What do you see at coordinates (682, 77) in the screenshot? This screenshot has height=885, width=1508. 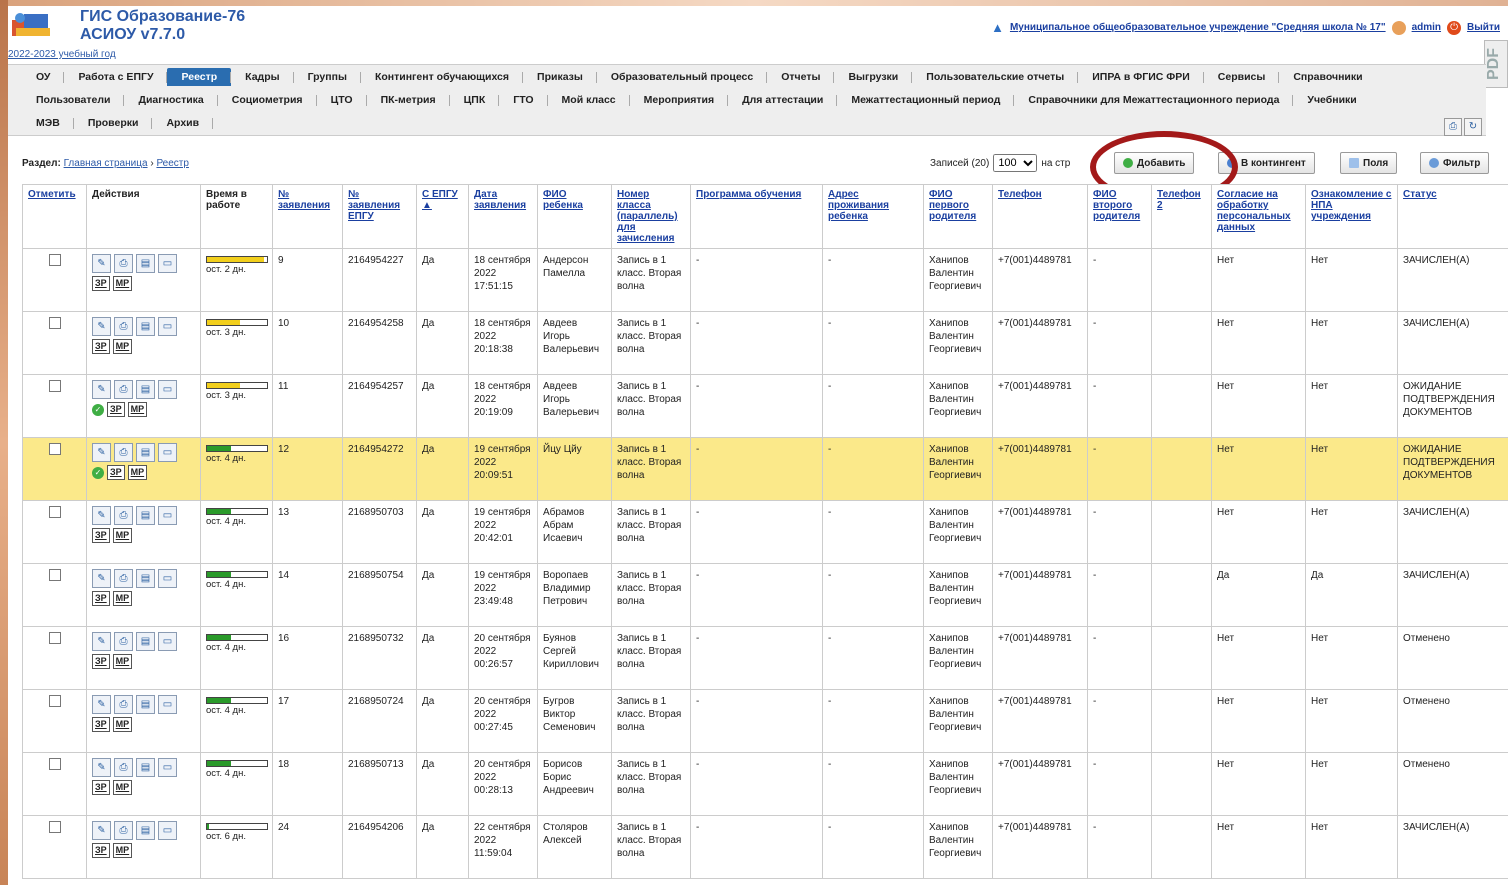 I see `menu-item: Образовательный процесс` at bounding box center [682, 77].